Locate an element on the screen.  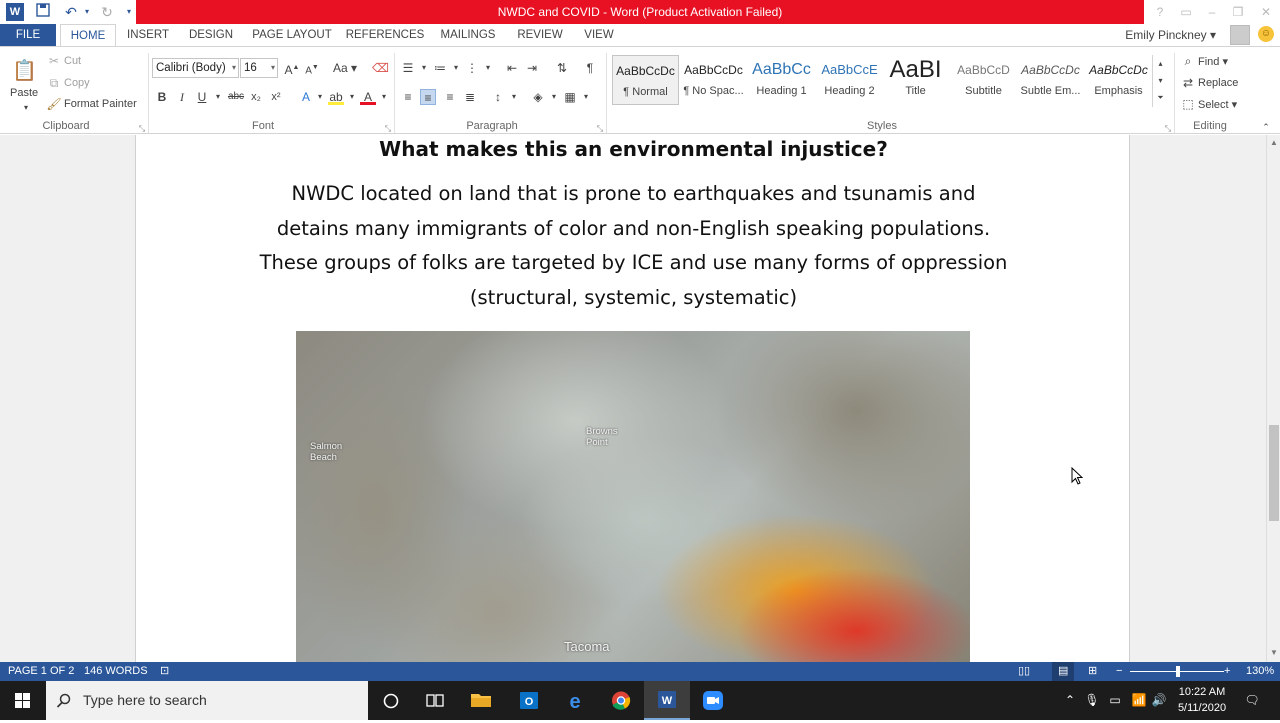
outlook-icon: O is located at coordinates (529, 700).